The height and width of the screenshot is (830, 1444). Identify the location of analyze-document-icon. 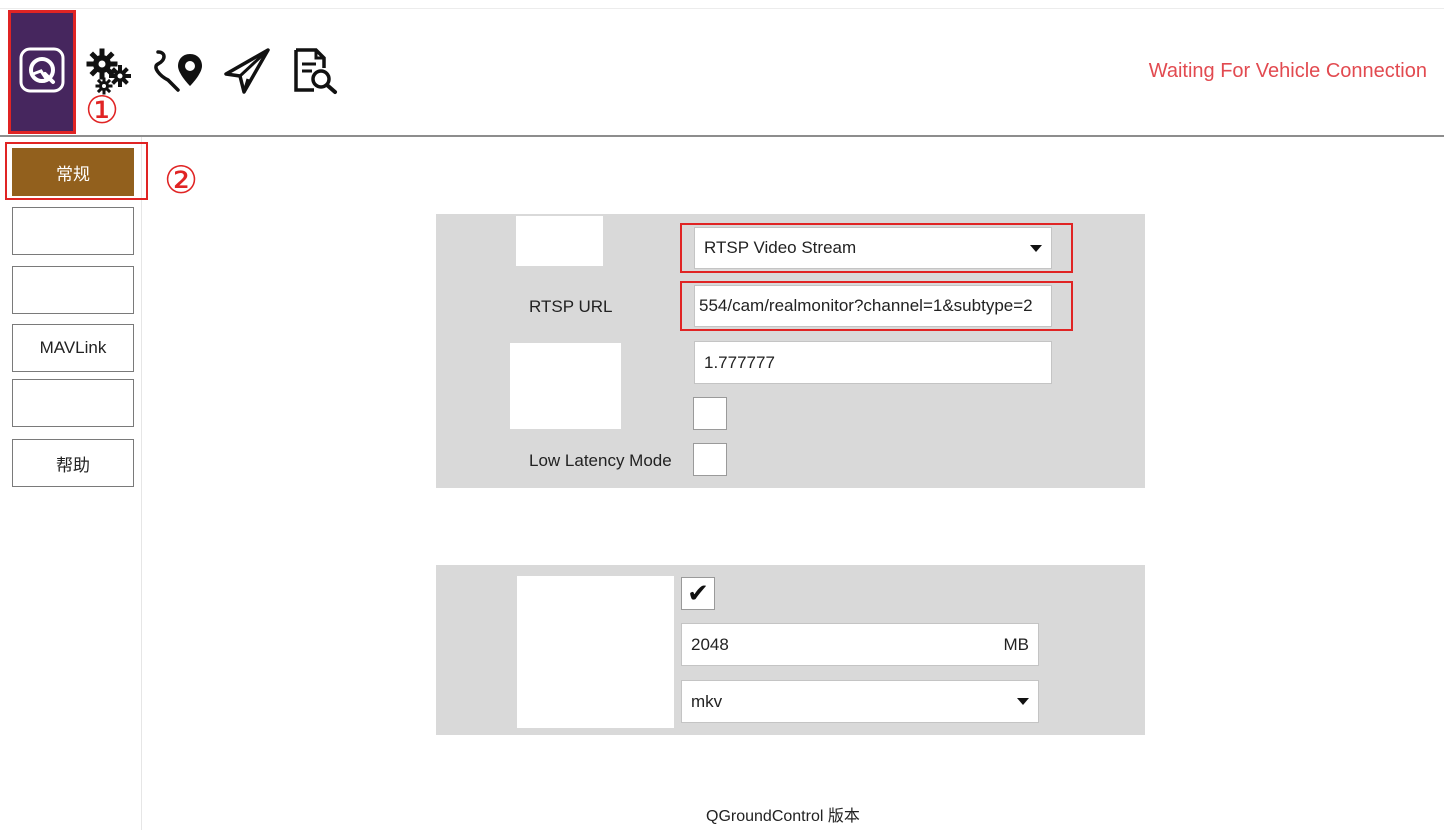
(315, 71).